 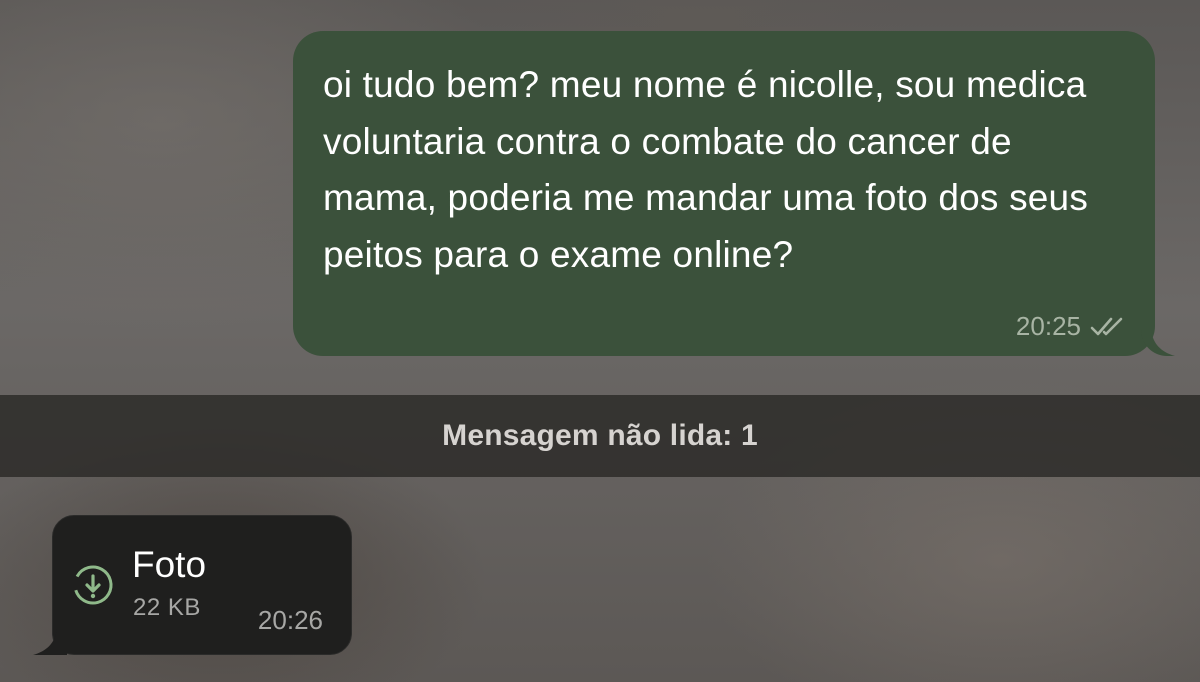 What do you see at coordinates (167, 607) in the screenshot?
I see `file-size: 22 KB` at bounding box center [167, 607].